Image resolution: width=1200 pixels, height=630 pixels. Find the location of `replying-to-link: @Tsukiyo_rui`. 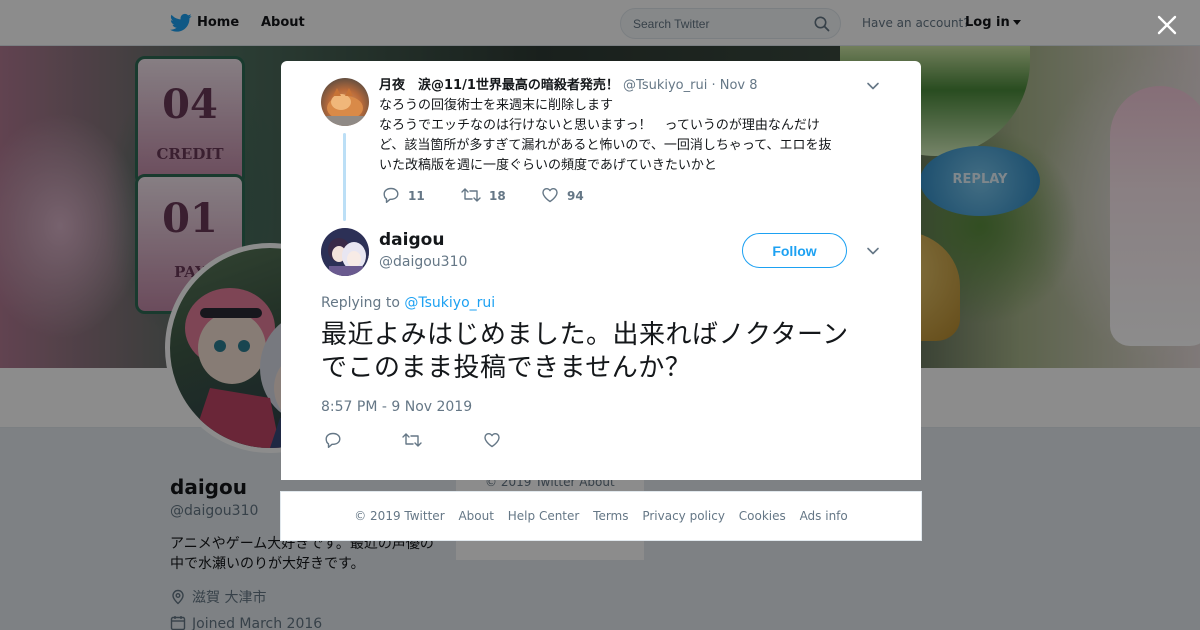

replying-to-link: @Tsukiyo_rui is located at coordinates (449, 303).